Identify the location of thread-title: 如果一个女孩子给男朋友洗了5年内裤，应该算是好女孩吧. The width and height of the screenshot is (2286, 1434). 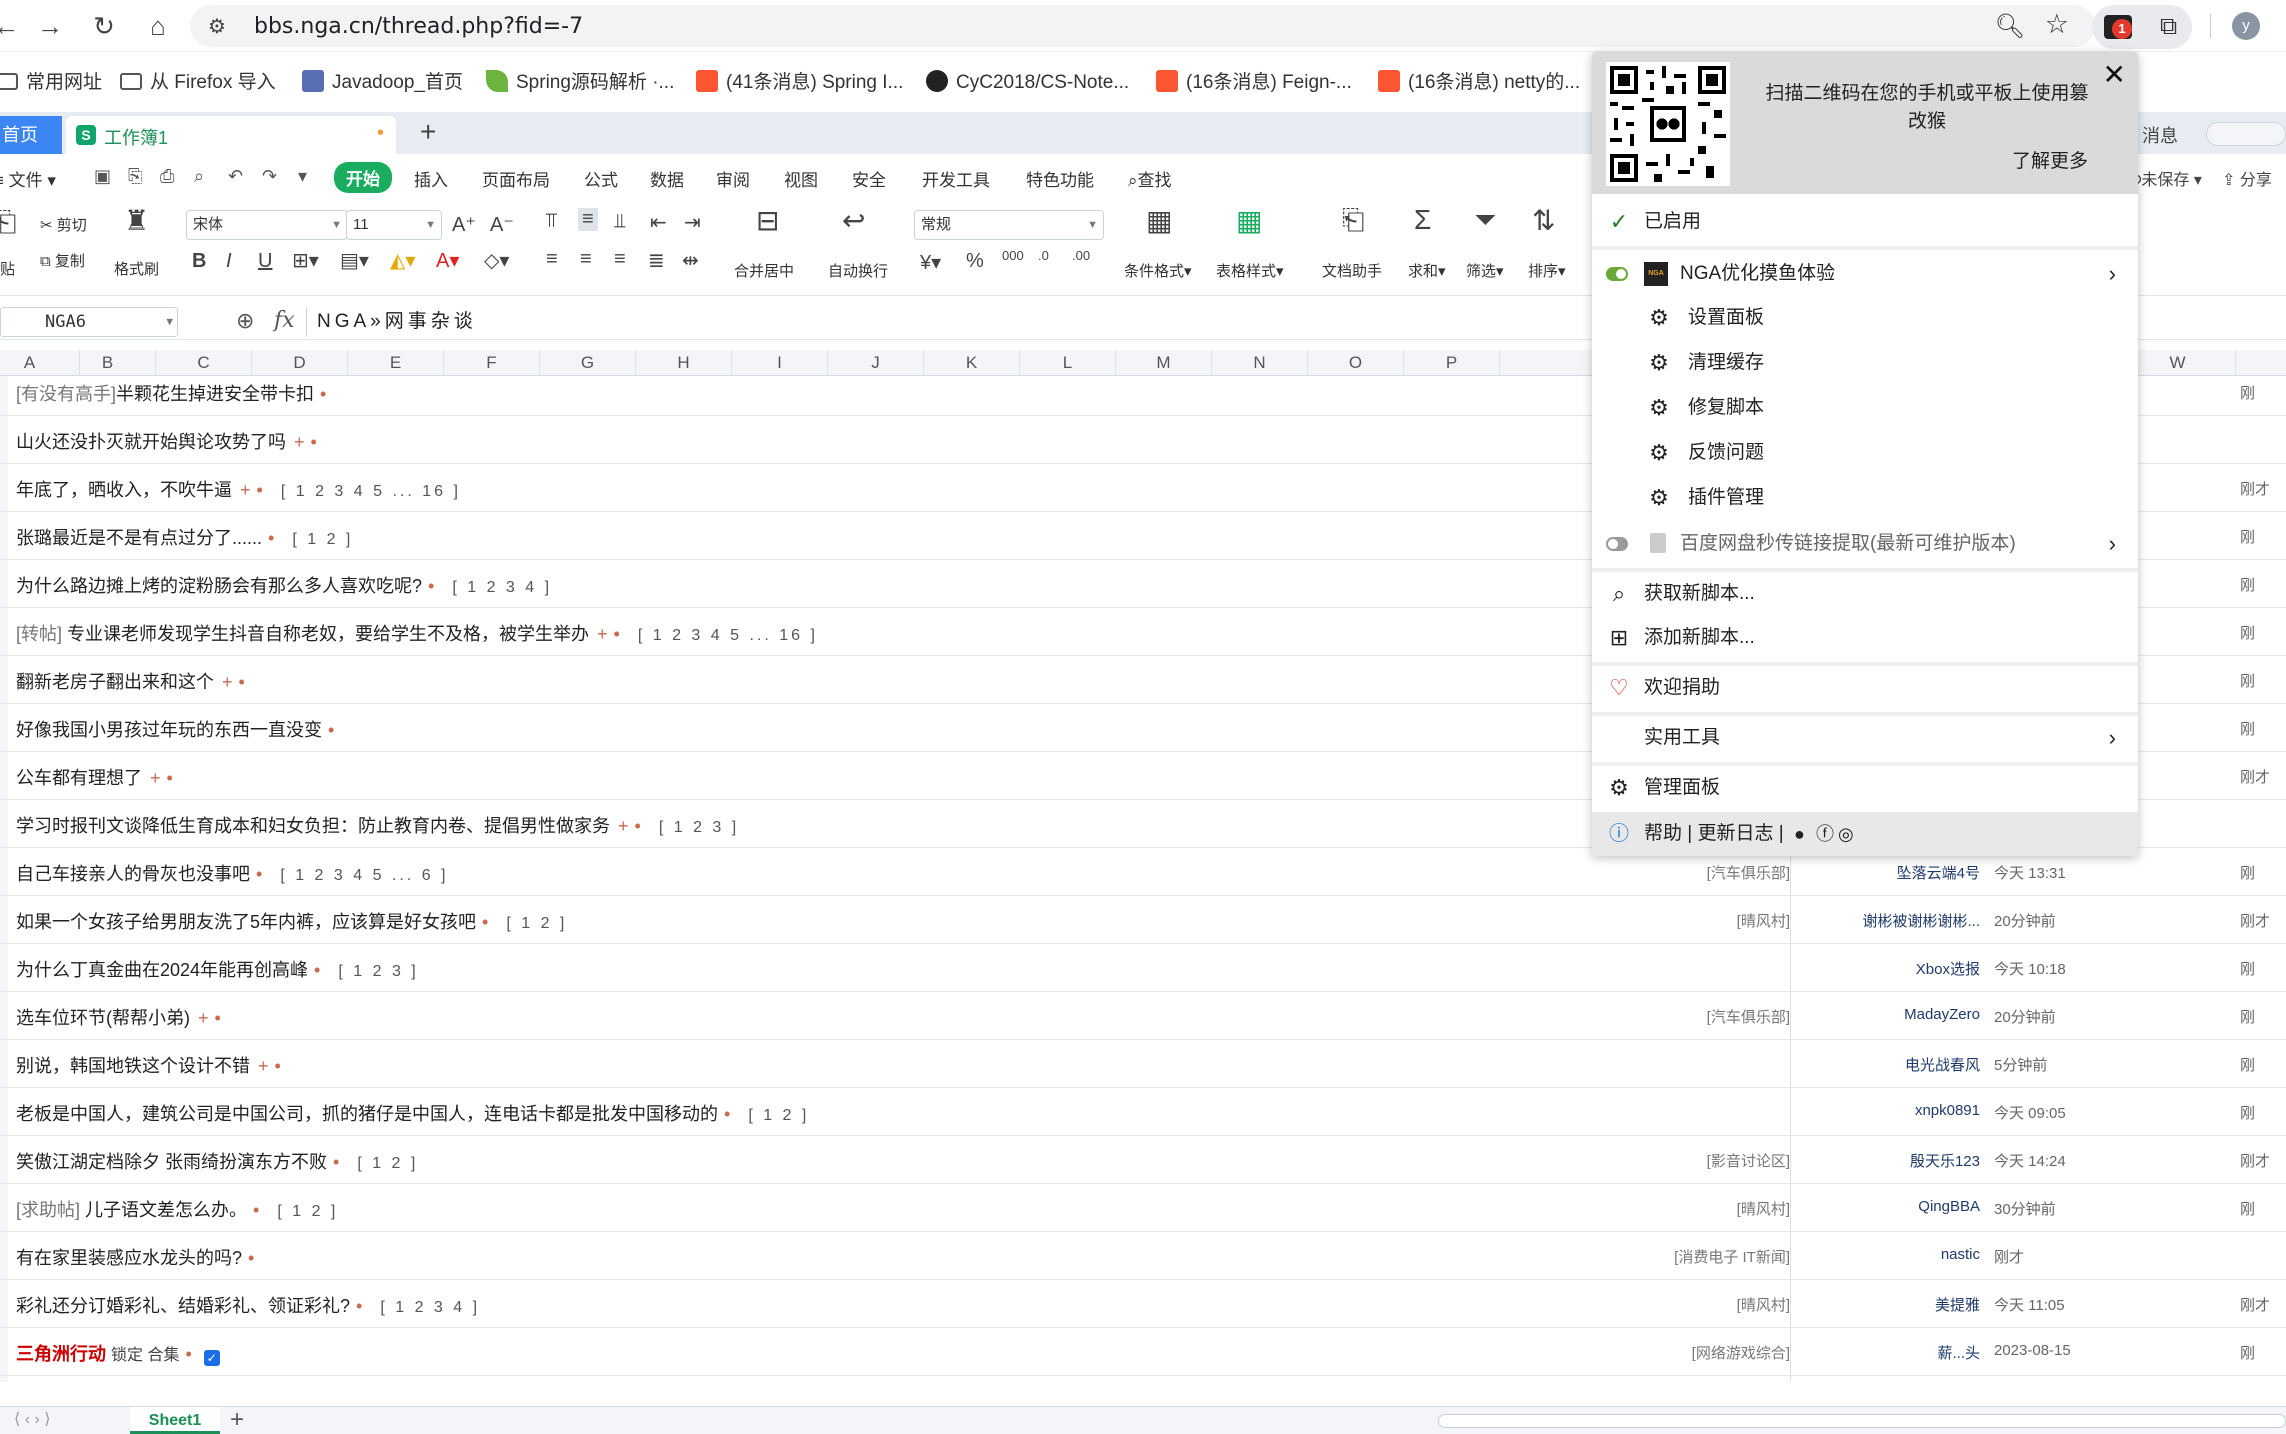
(246, 922).